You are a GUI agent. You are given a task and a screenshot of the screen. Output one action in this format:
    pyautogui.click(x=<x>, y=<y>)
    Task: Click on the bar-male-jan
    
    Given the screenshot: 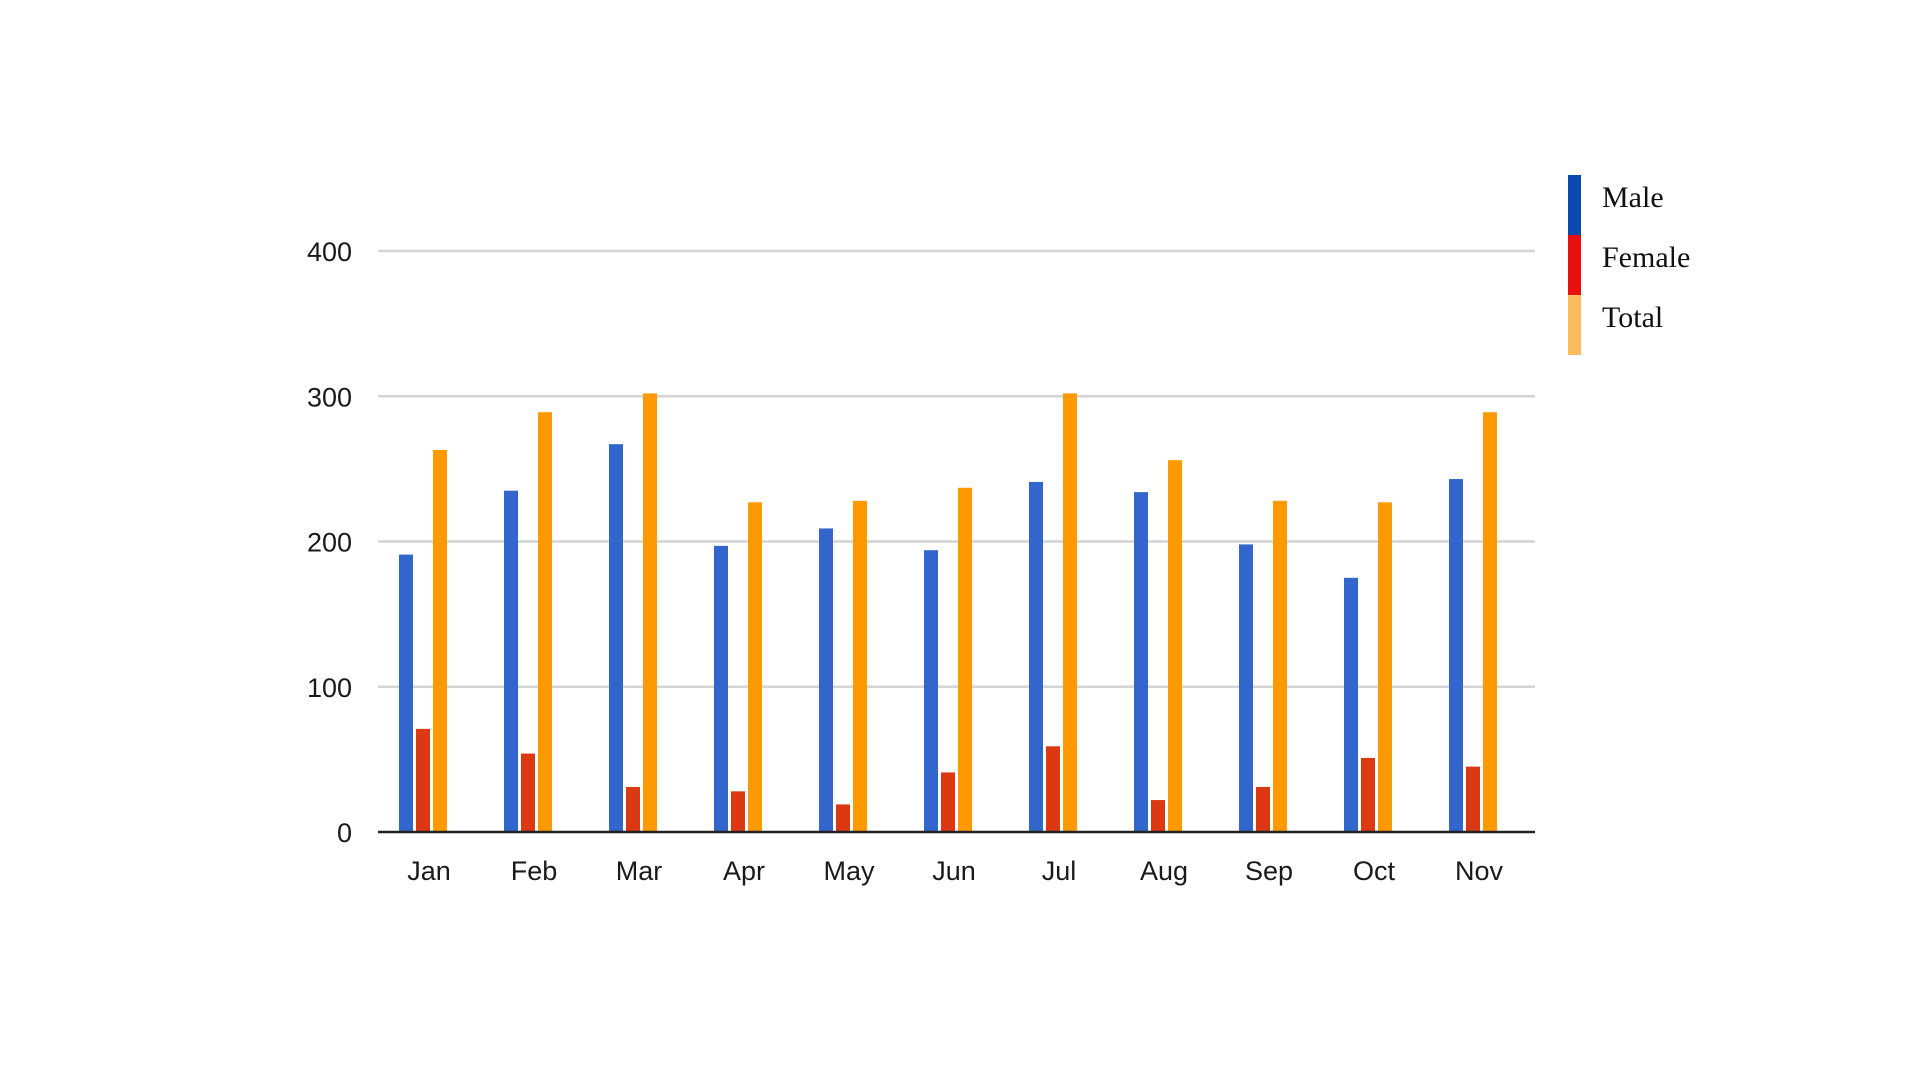 What is the action you would take?
    pyautogui.click(x=406, y=693)
    